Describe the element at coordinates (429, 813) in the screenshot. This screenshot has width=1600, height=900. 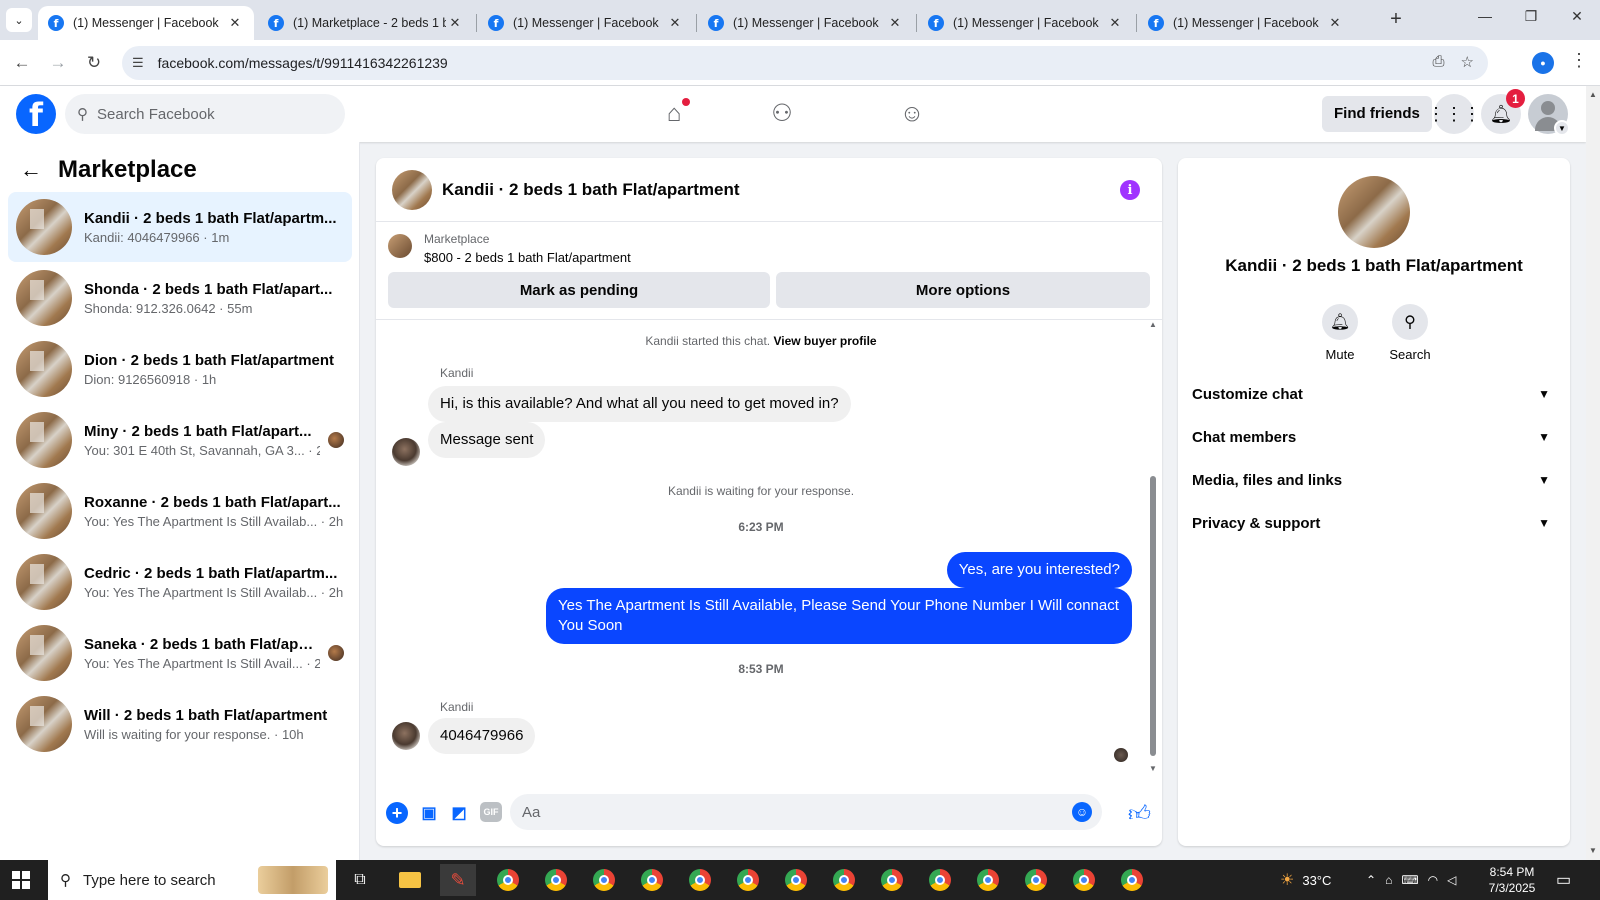
I see `photo-icon: ▣` at that location.